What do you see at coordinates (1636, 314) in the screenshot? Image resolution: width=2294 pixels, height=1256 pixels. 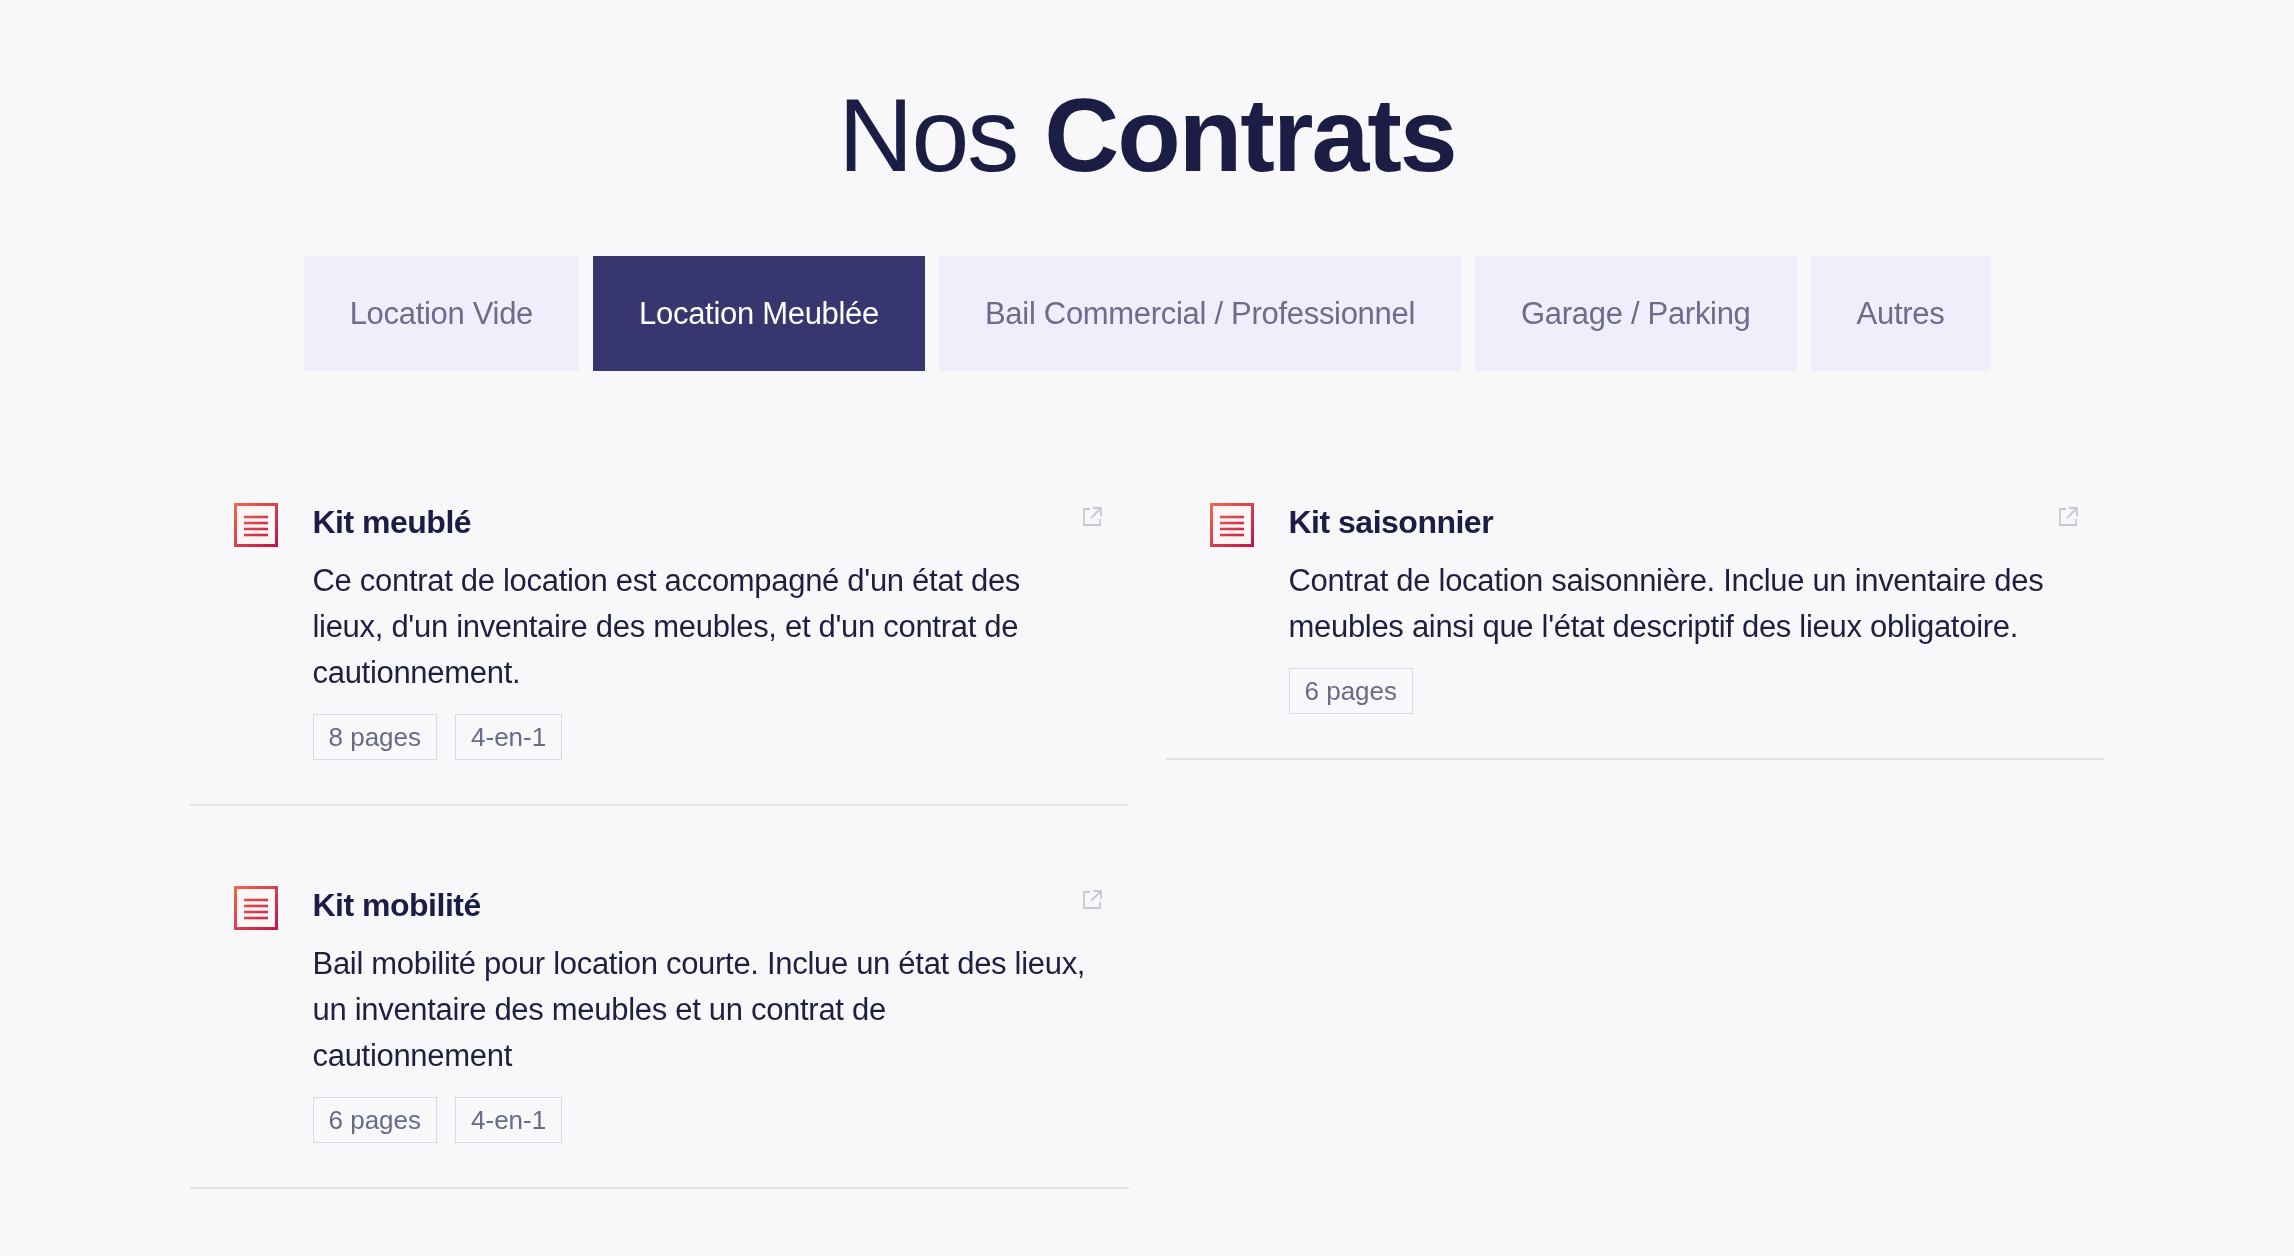 I see `category-tab: Garage / Parking` at bounding box center [1636, 314].